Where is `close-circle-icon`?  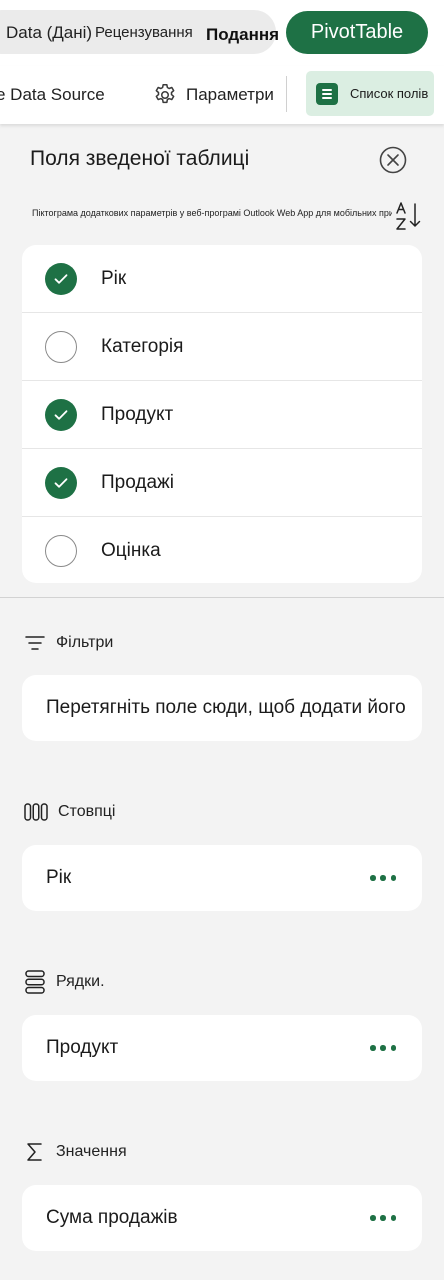
close-circle-icon is located at coordinates (393, 160).